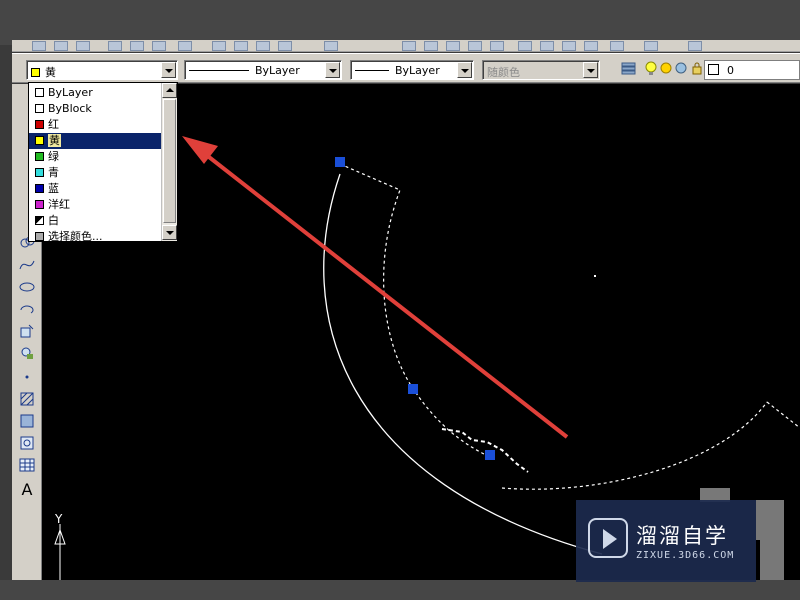  What do you see at coordinates (169, 90) in the screenshot?
I see `scroll-up-icon` at bounding box center [169, 90].